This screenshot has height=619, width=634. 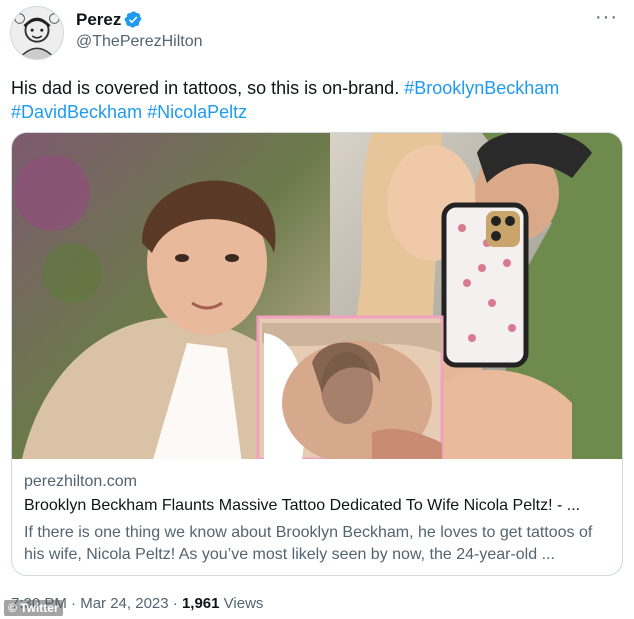 What do you see at coordinates (481, 88) in the screenshot?
I see `hashtag-brooklynbeckham: #BrooklynBeckham` at bounding box center [481, 88].